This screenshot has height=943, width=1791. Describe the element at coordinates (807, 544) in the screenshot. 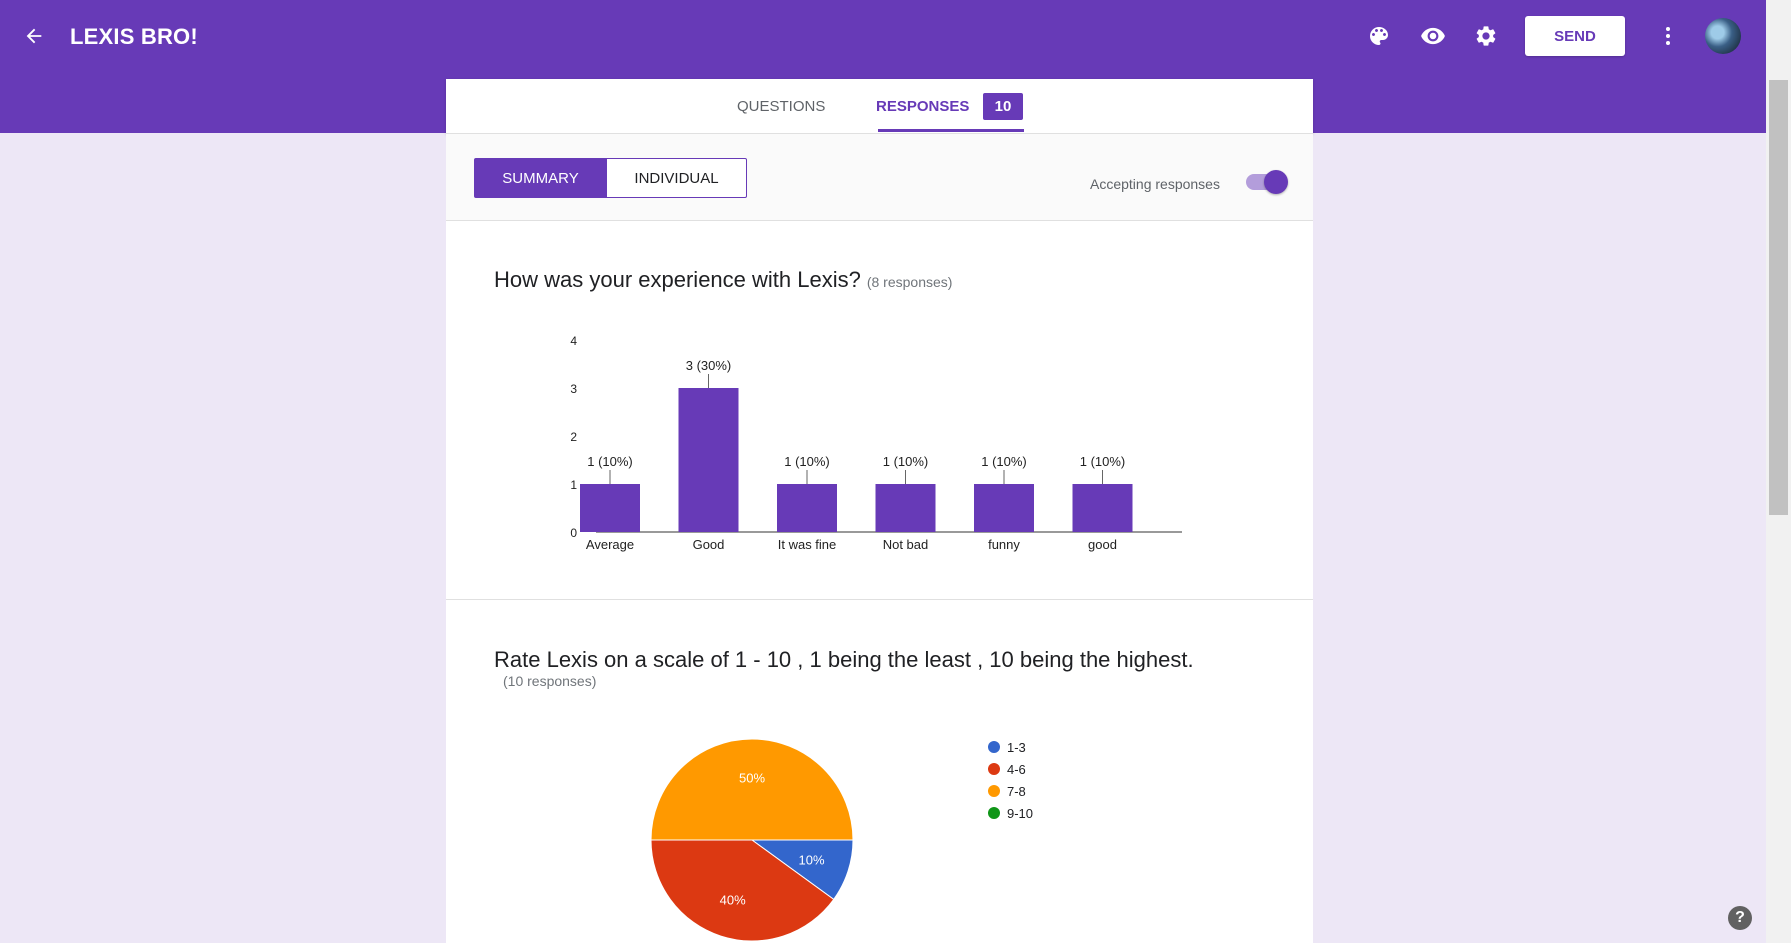

I see `x-tick-label: It was fine` at that location.